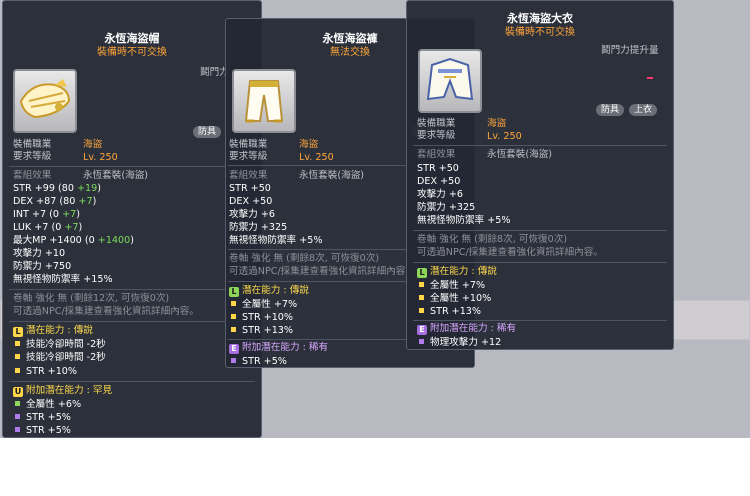  What do you see at coordinates (57, 188) in the screenshot?
I see `stat-str: STR +99 (80 +19)` at bounding box center [57, 188].